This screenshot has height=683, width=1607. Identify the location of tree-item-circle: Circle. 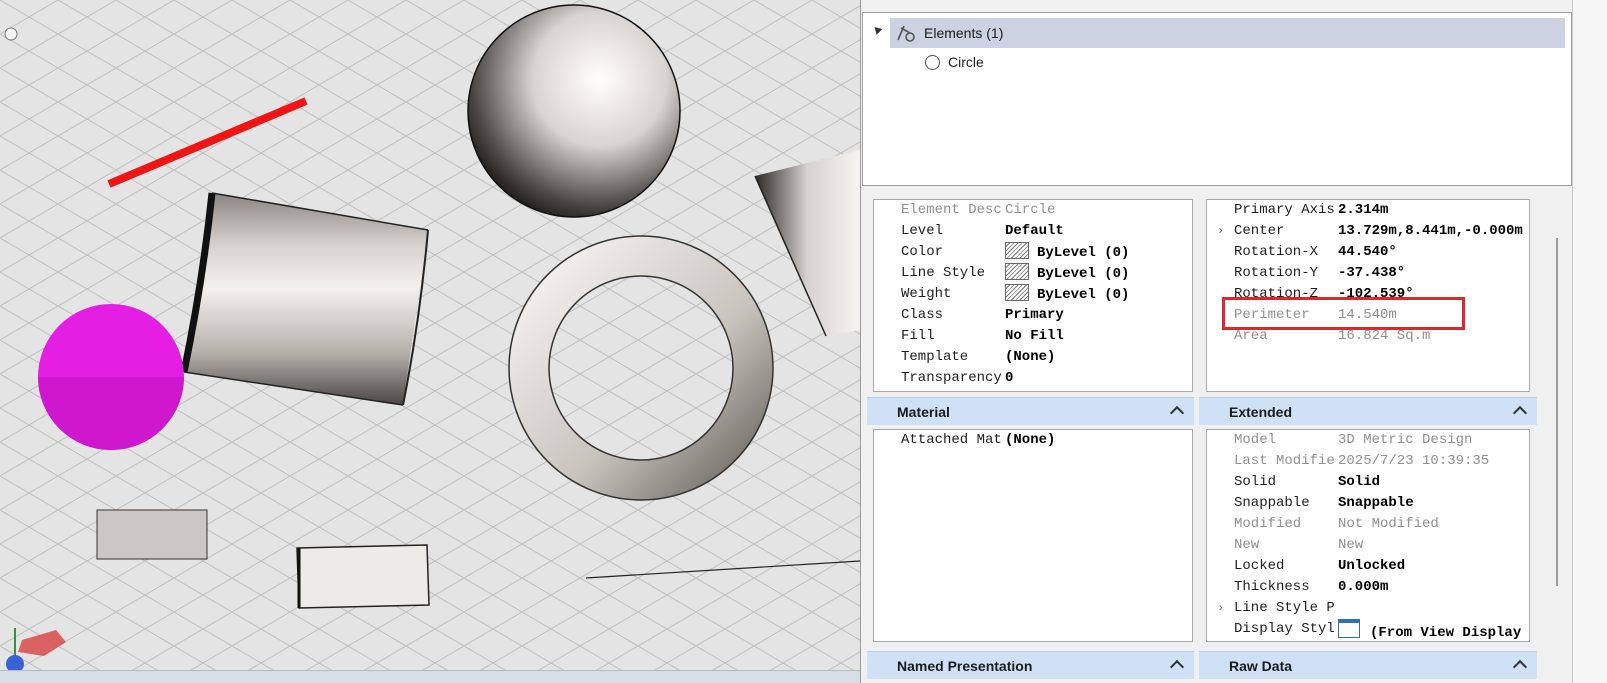
(953, 62).